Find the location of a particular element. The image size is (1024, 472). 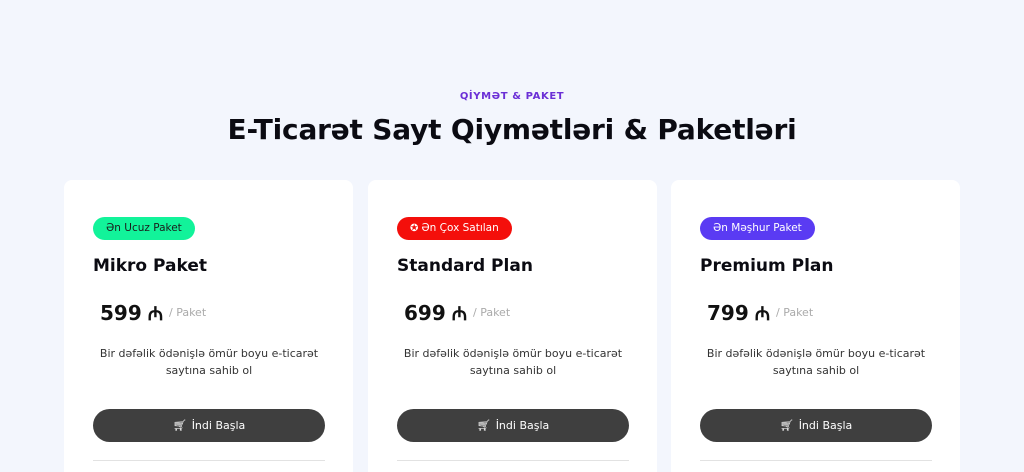

plan-name: Premium Plan is located at coordinates (767, 266).